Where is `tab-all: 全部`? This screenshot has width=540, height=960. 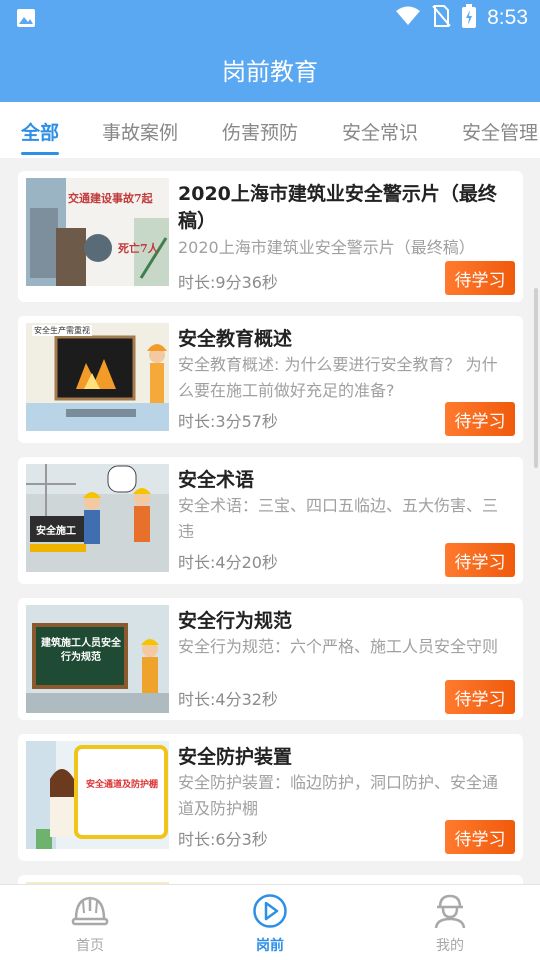
tab-all: 全部 is located at coordinates (40, 131).